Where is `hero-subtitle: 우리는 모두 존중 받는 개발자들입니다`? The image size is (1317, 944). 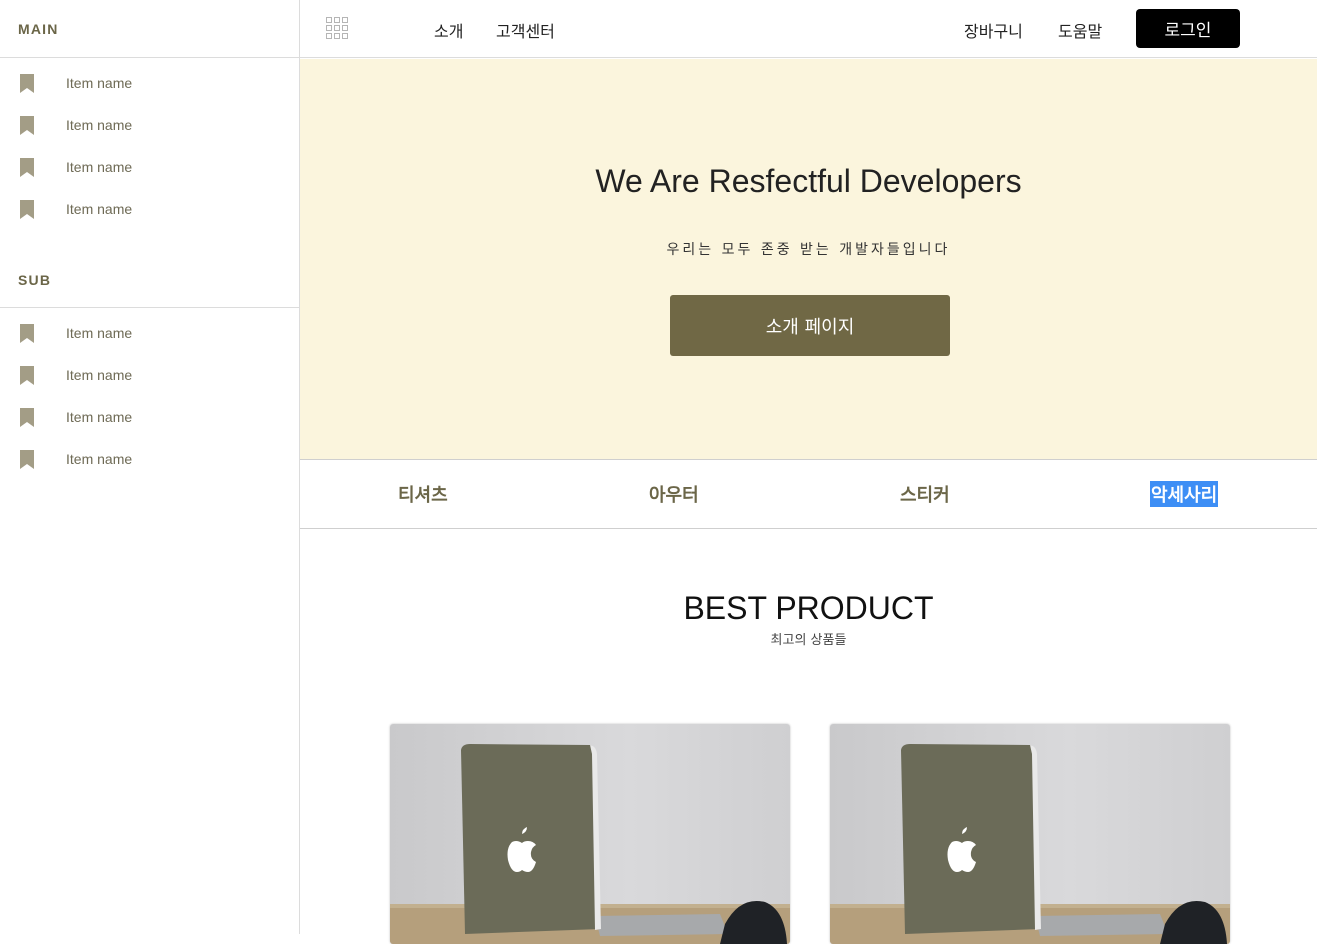
hero-subtitle: 우리는 모두 존중 받는 개발자들입니다 is located at coordinates (808, 250).